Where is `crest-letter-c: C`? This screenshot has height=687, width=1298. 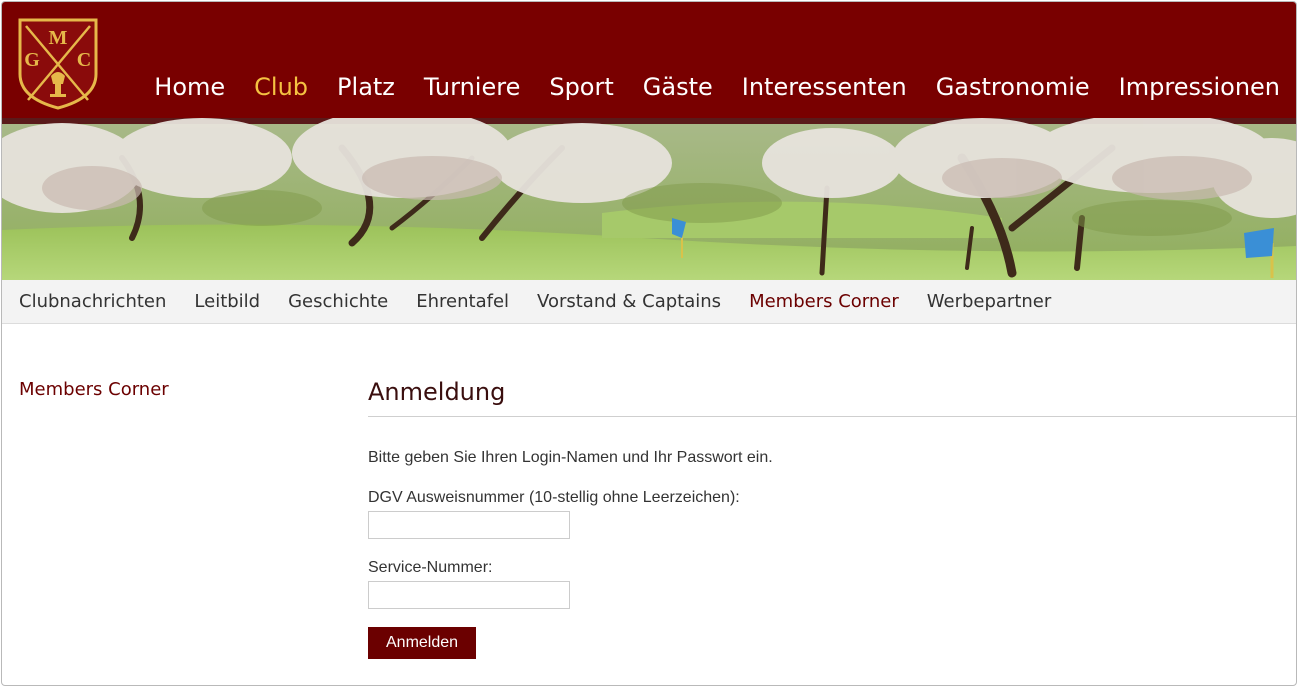 crest-letter-c: C is located at coordinates (84, 60).